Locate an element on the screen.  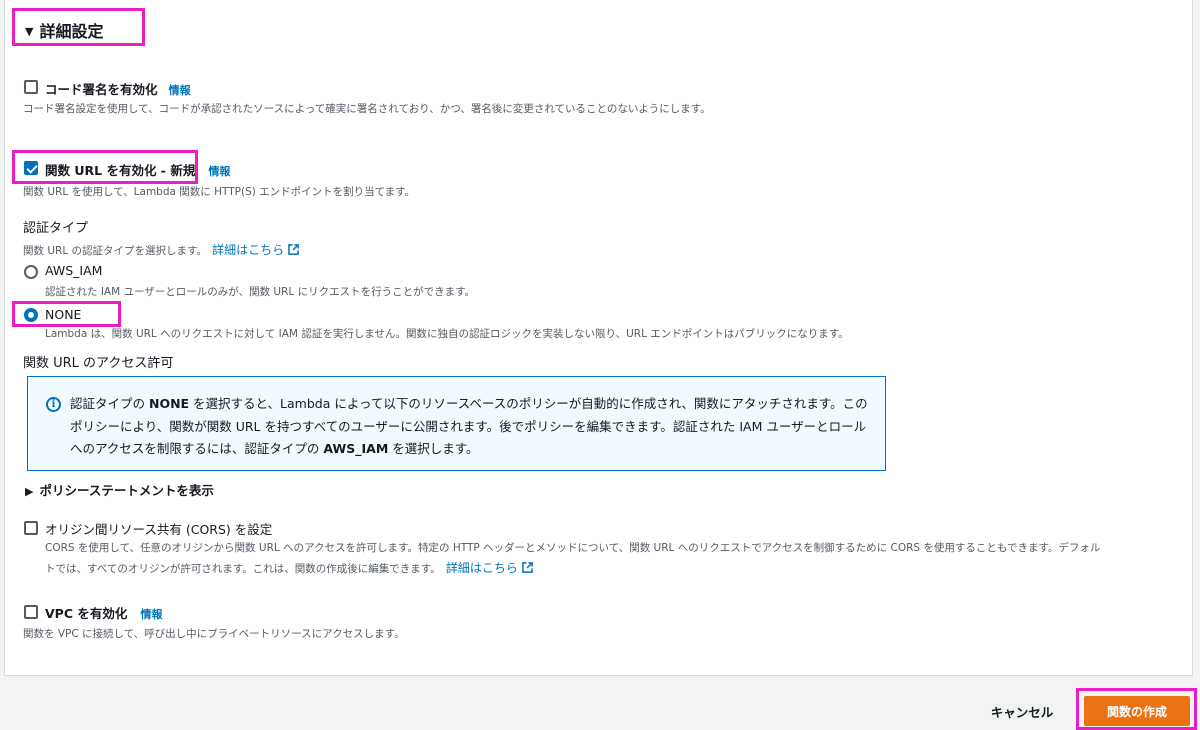
policy-statement-toggle: ▶ ポリシーステートメントを表示 is located at coordinates (119, 489).